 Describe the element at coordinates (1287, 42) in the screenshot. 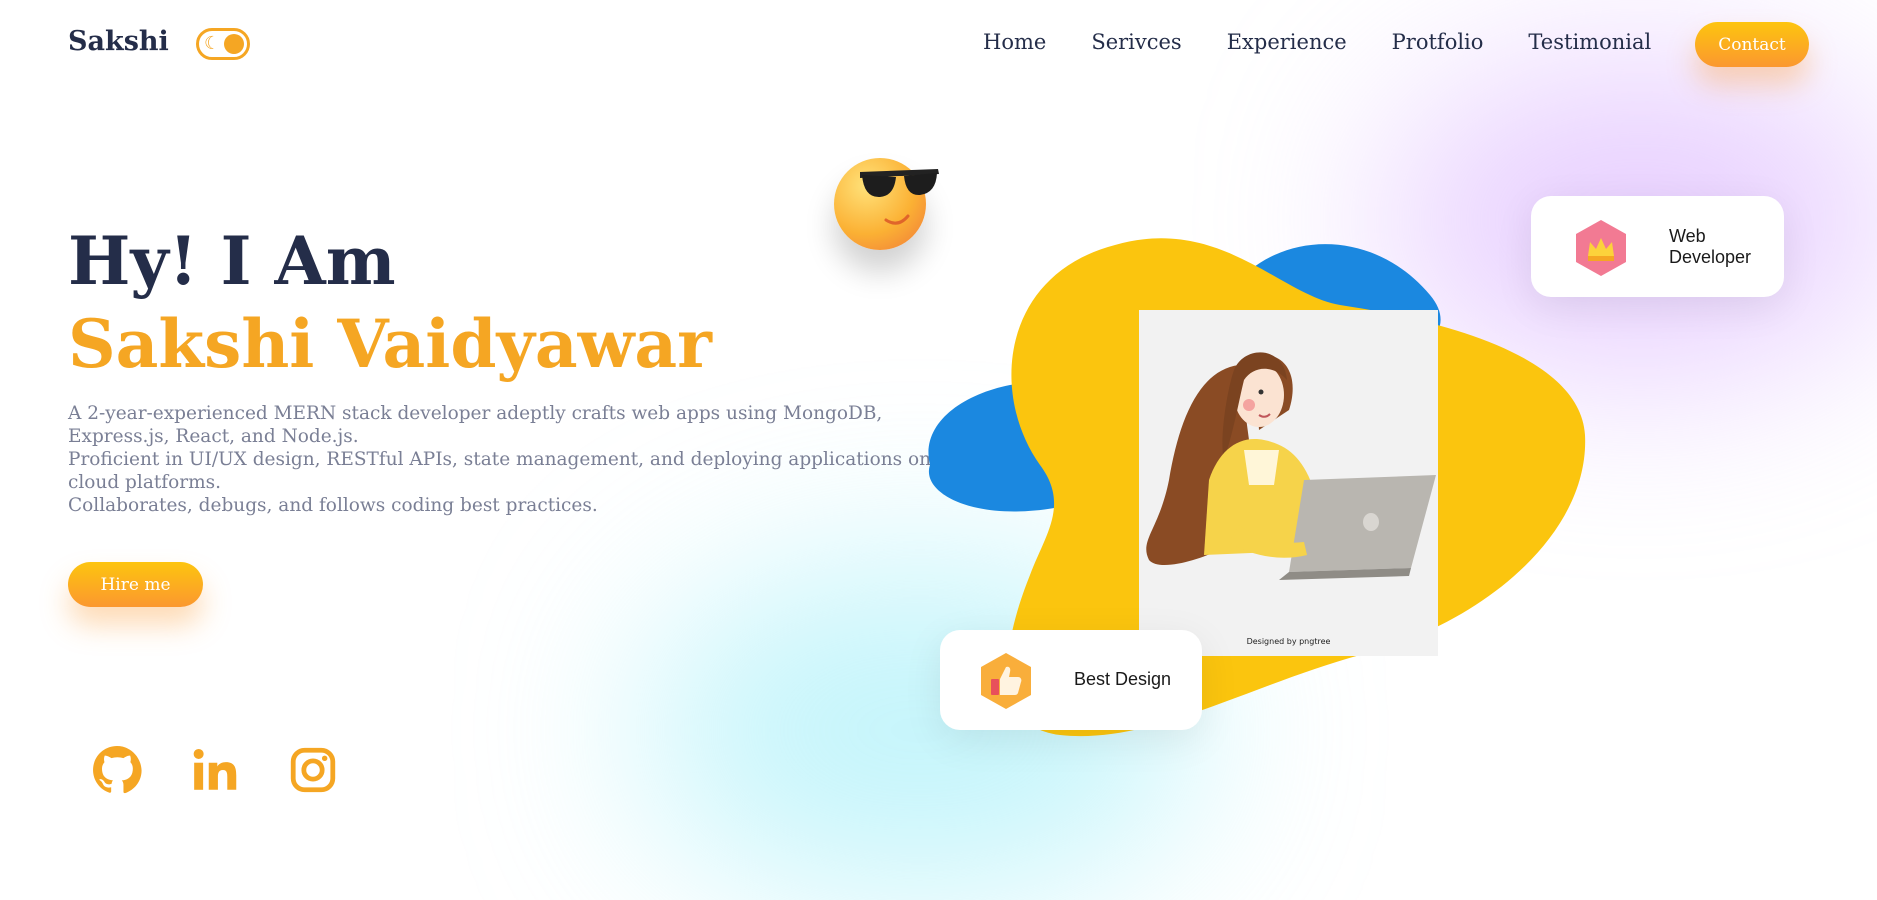

I see `nav-experience: Experience` at that location.